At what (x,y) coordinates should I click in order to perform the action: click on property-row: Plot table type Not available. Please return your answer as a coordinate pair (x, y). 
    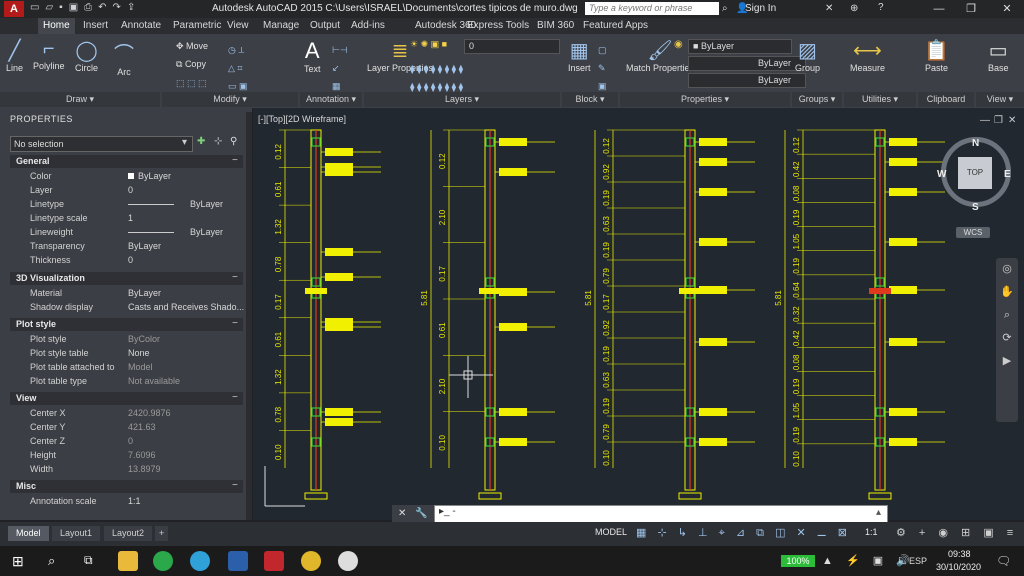
    Looking at the image, I should click on (126, 381).